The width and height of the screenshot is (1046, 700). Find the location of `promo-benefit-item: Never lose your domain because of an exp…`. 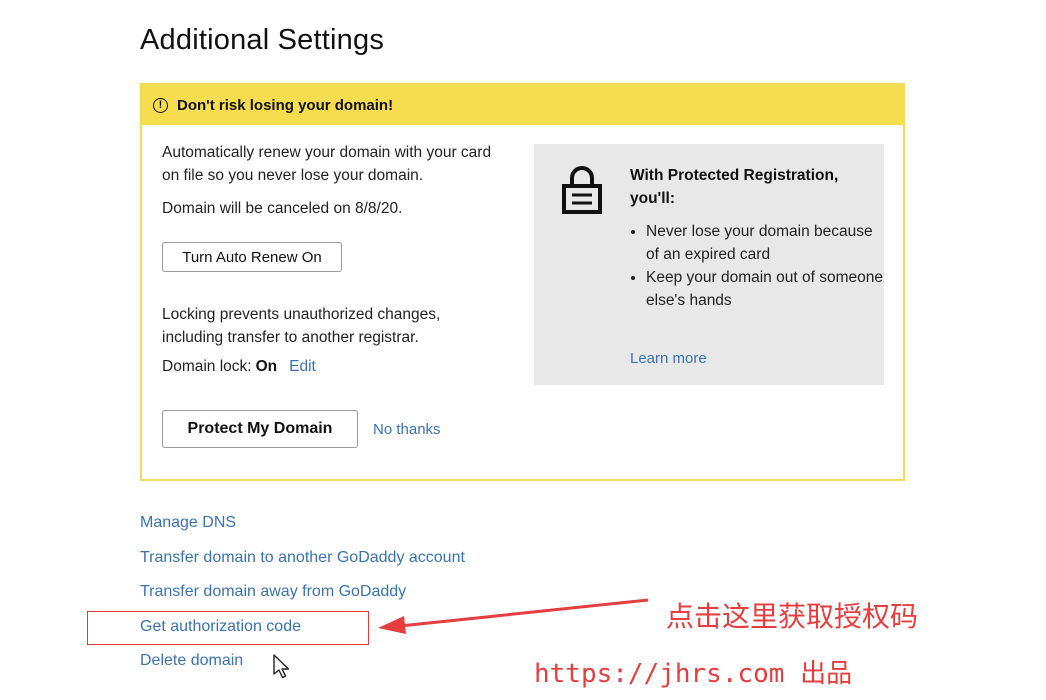

promo-benefit-item: Never lose your domain because of an exp… is located at coordinates (766, 243).